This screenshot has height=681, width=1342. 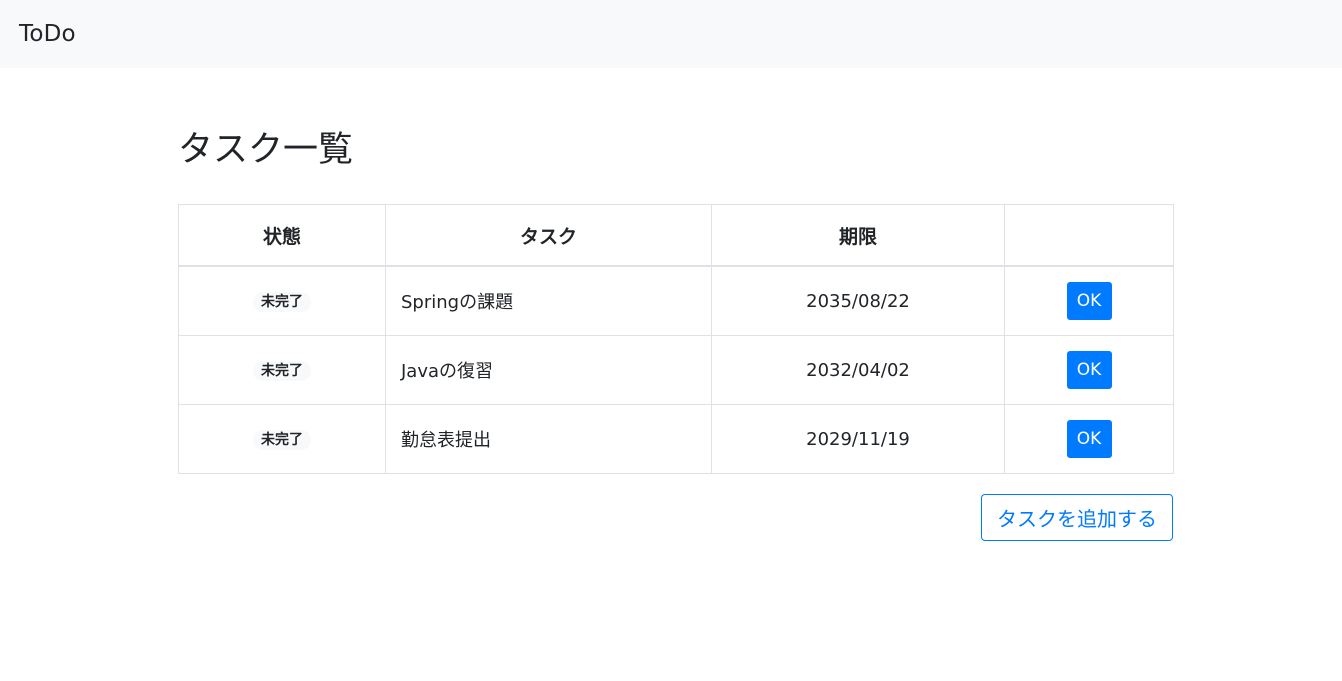 What do you see at coordinates (675, 517) in the screenshot?
I see `add-task-wrapper: タスクを追加する` at bounding box center [675, 517].